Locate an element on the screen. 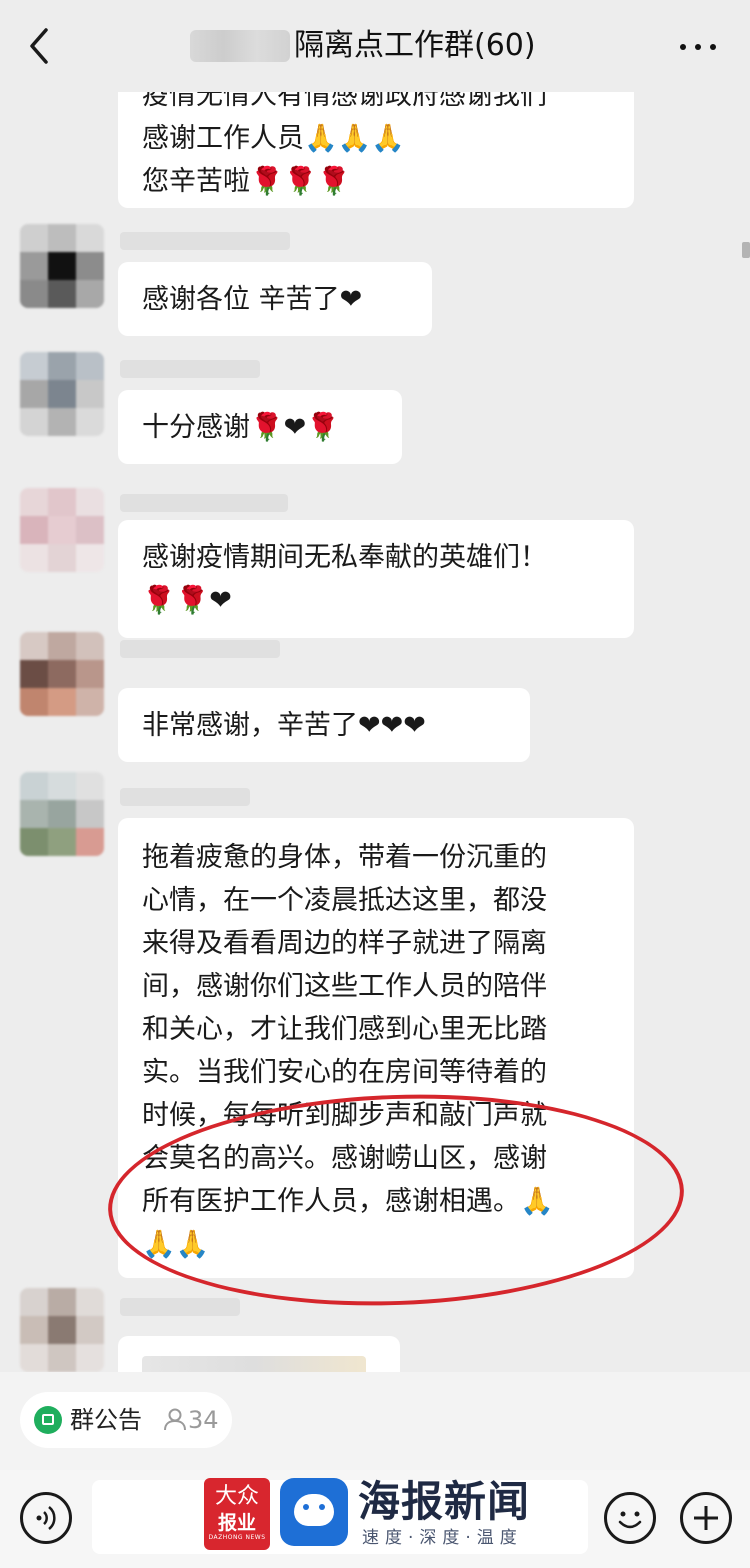  message-line: 心情，在一个凌晨抵达这里，都没 is located at coordinates (344, 900).